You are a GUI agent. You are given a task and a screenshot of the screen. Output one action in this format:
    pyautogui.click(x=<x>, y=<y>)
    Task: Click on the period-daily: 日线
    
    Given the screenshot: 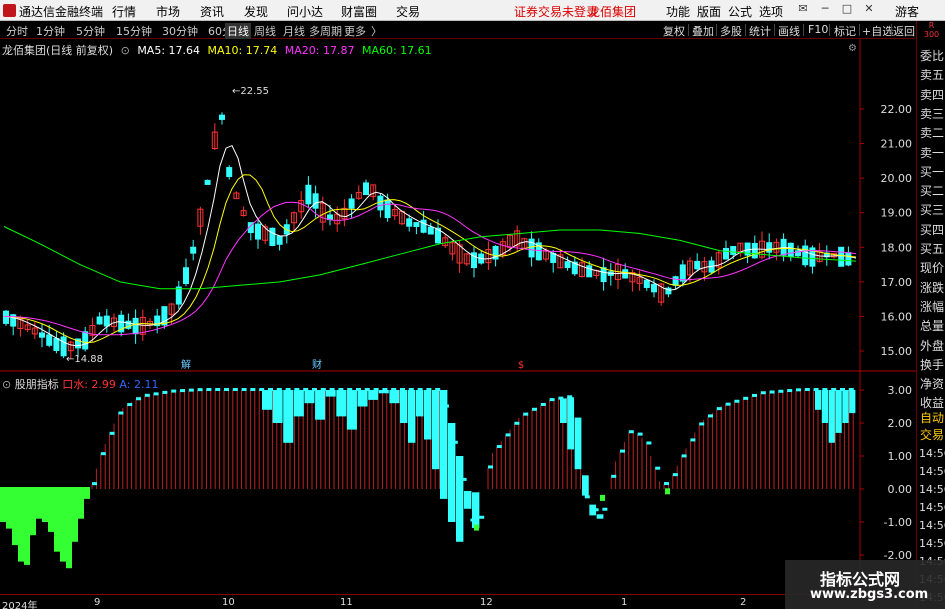 What is the action you would take?
    pyautogui.click(x=238, y=31)
    